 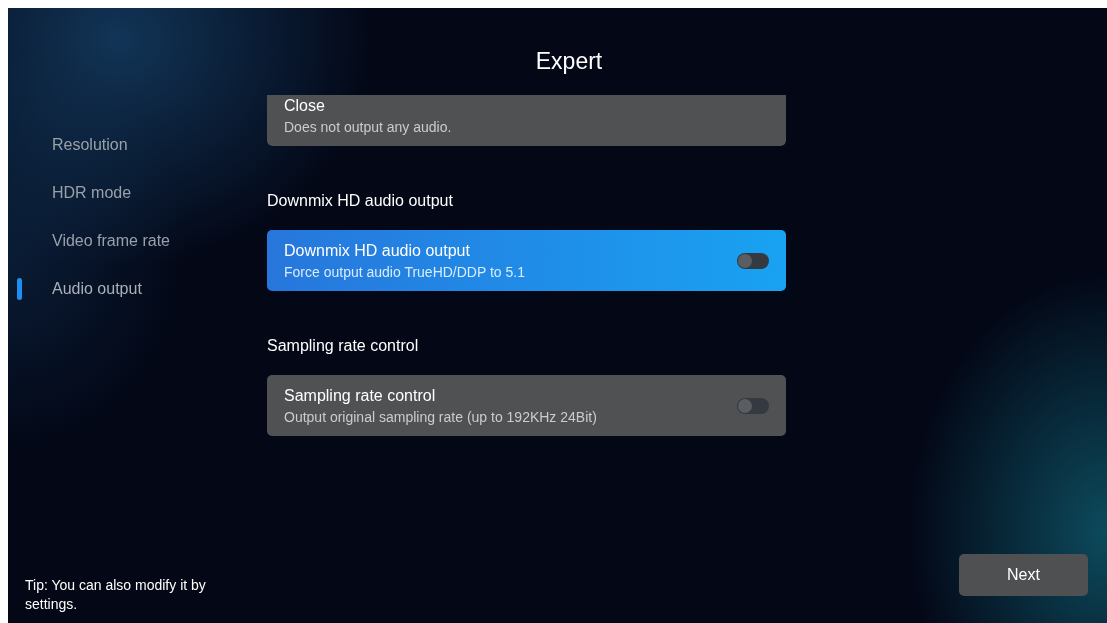 What do you see at coordinates (97, 289) in the screenshot?
I see `sidebar-item: Audio output` at bounding box center [97, 289].